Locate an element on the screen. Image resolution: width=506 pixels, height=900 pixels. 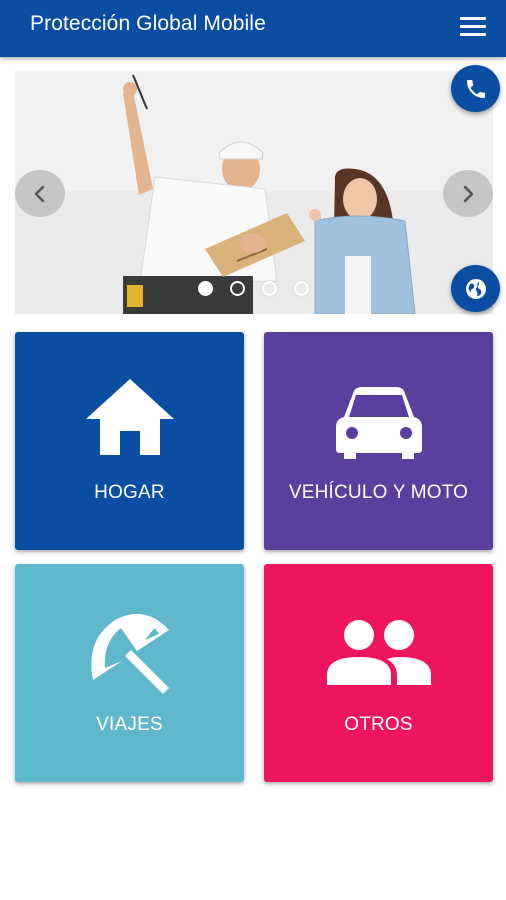
carousel-next-button is located at coordinates (468, 193).